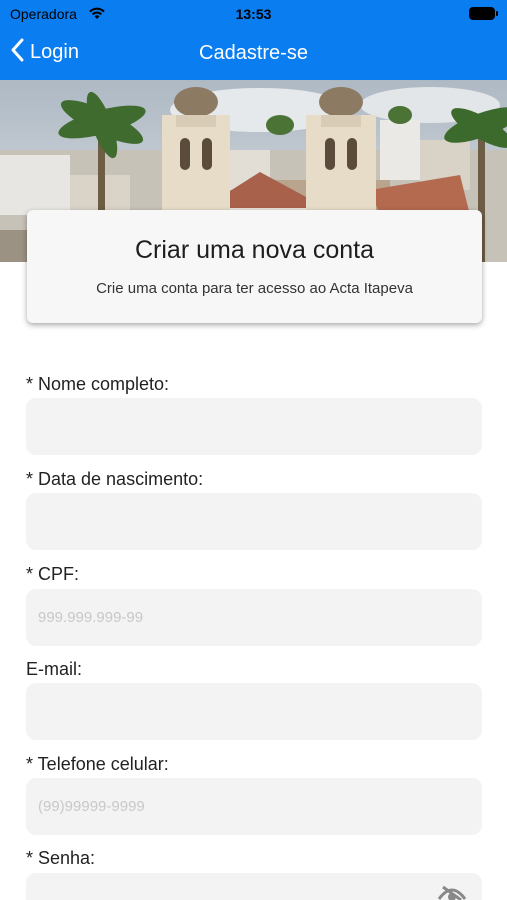  What do you see at coordinates (483, 13) in the screenshot?
I see `battery-icon` at bounding box center [483, 13].